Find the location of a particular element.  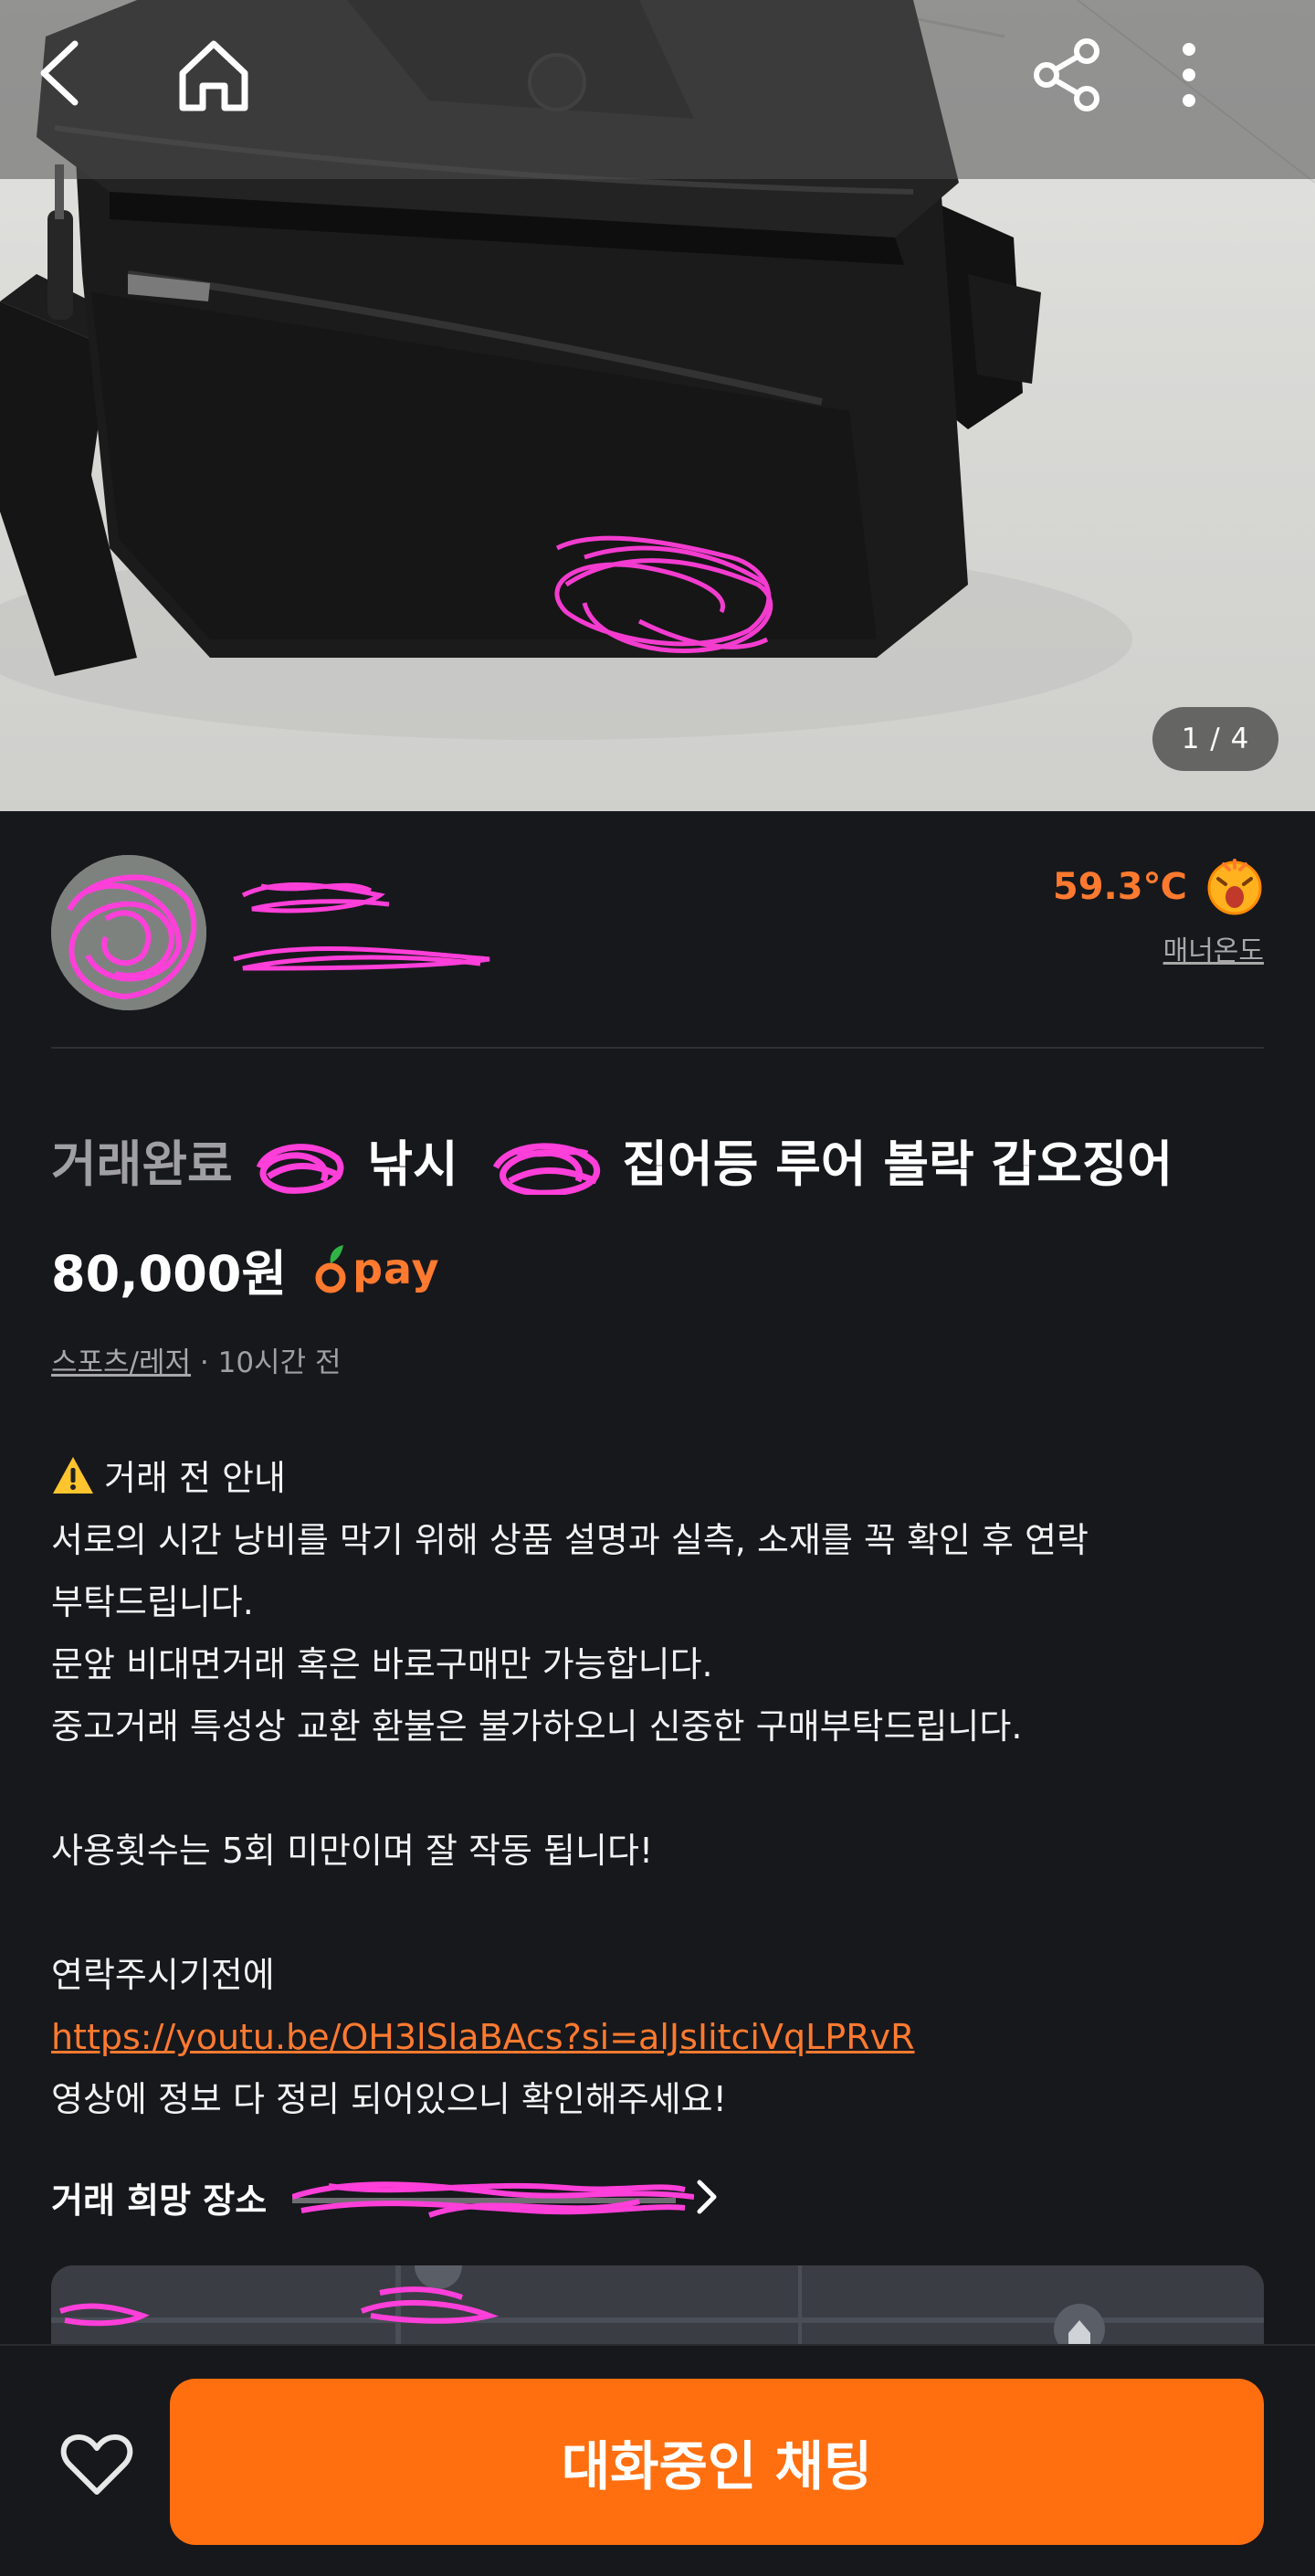

title-part-1: 낚시 is located at coordinates (412, 1164).